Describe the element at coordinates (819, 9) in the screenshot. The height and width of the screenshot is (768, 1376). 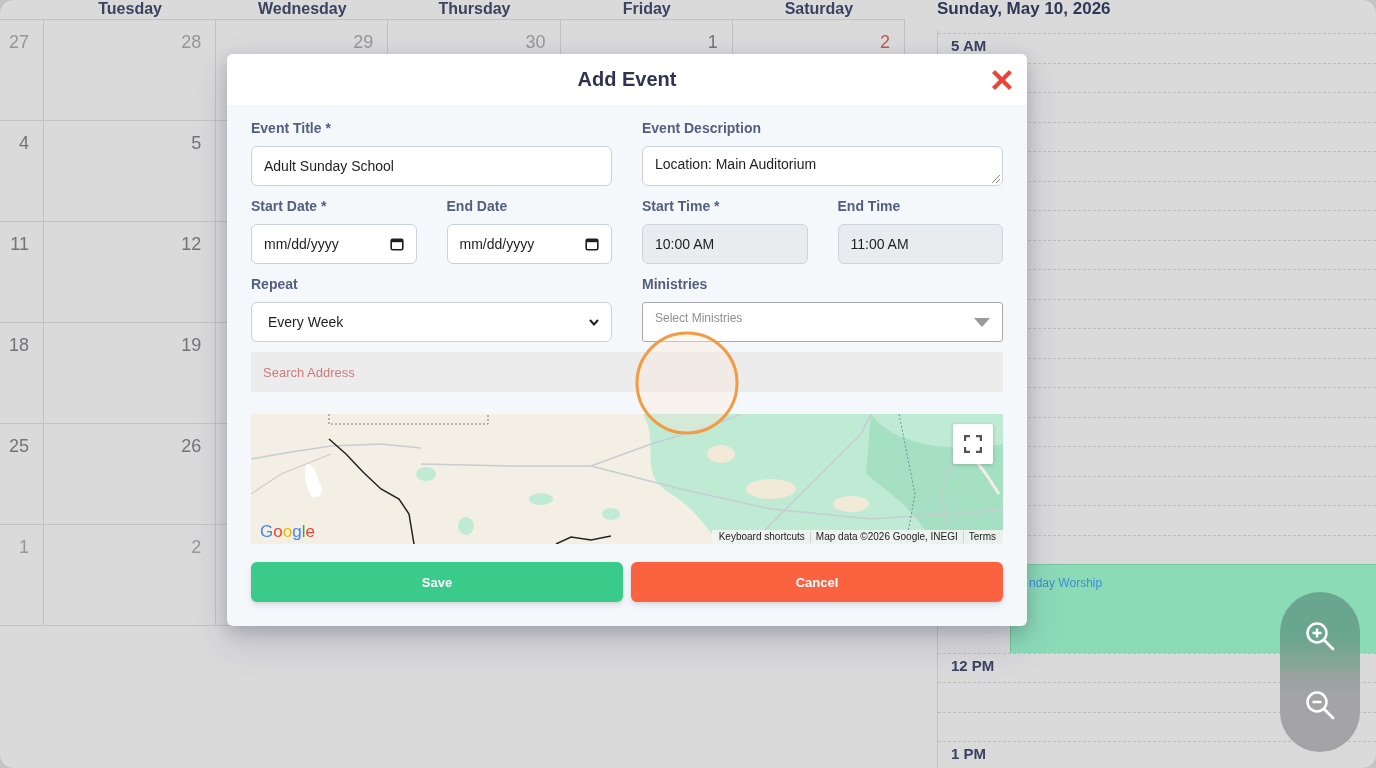
I see `weekday-label: Saturday` at that location.